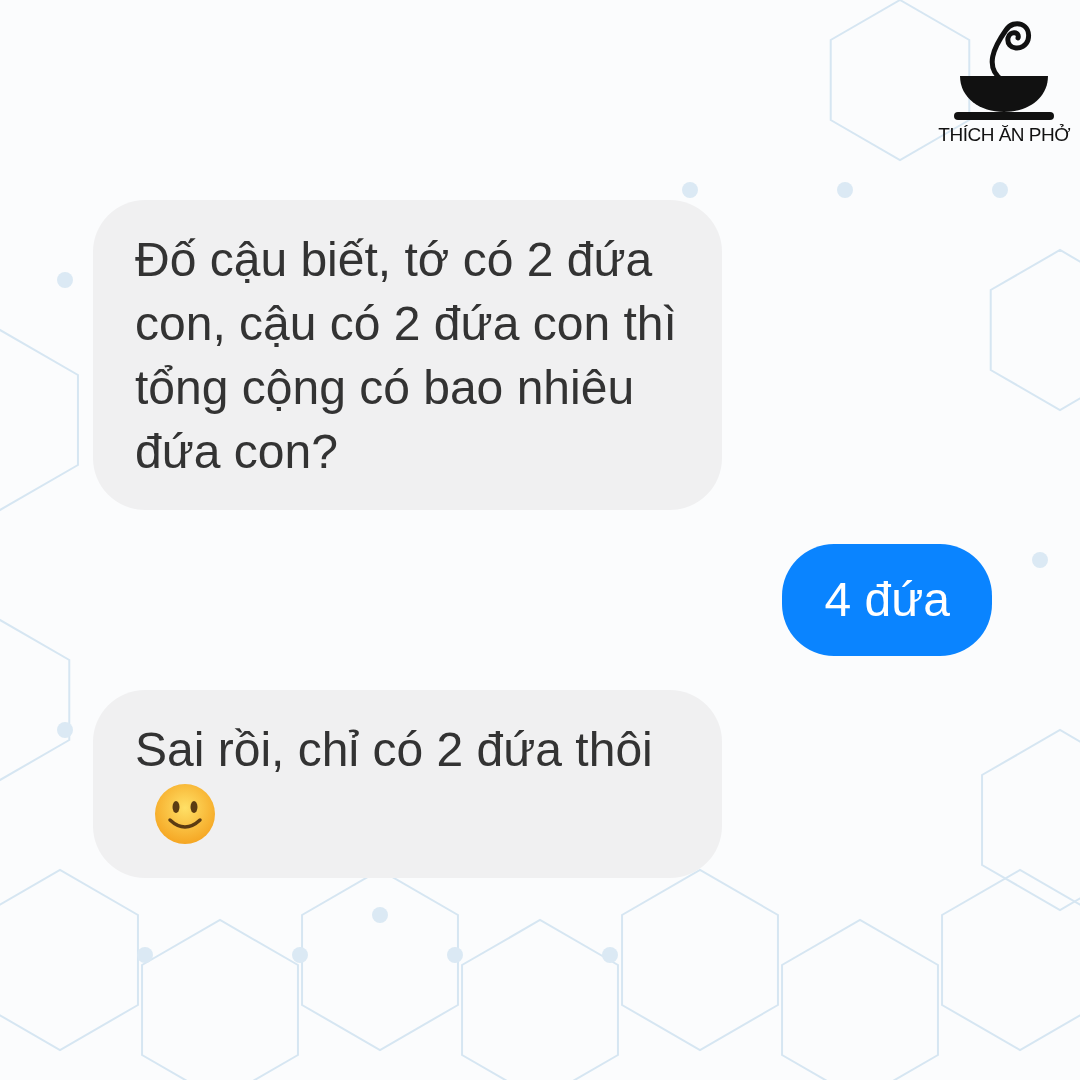 Image resolution: width=1080 pixels, height=1080 pixels. Describe the element at coordinates (887, 600) in the screenshot. I see `message-bubble: 4 đứa` at that location.